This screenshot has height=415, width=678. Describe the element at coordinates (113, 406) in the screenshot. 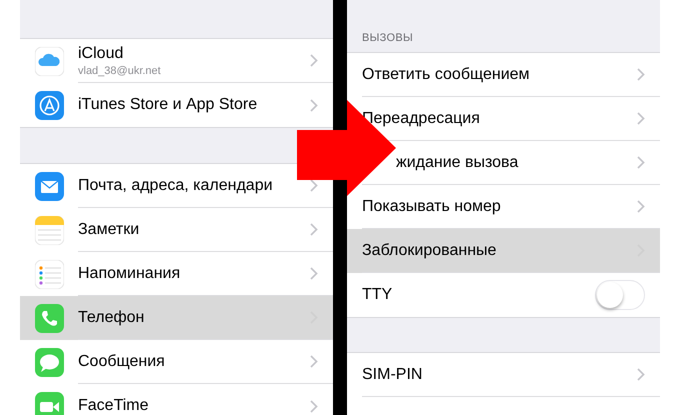

I see `row-label: FaceTime` at that location.